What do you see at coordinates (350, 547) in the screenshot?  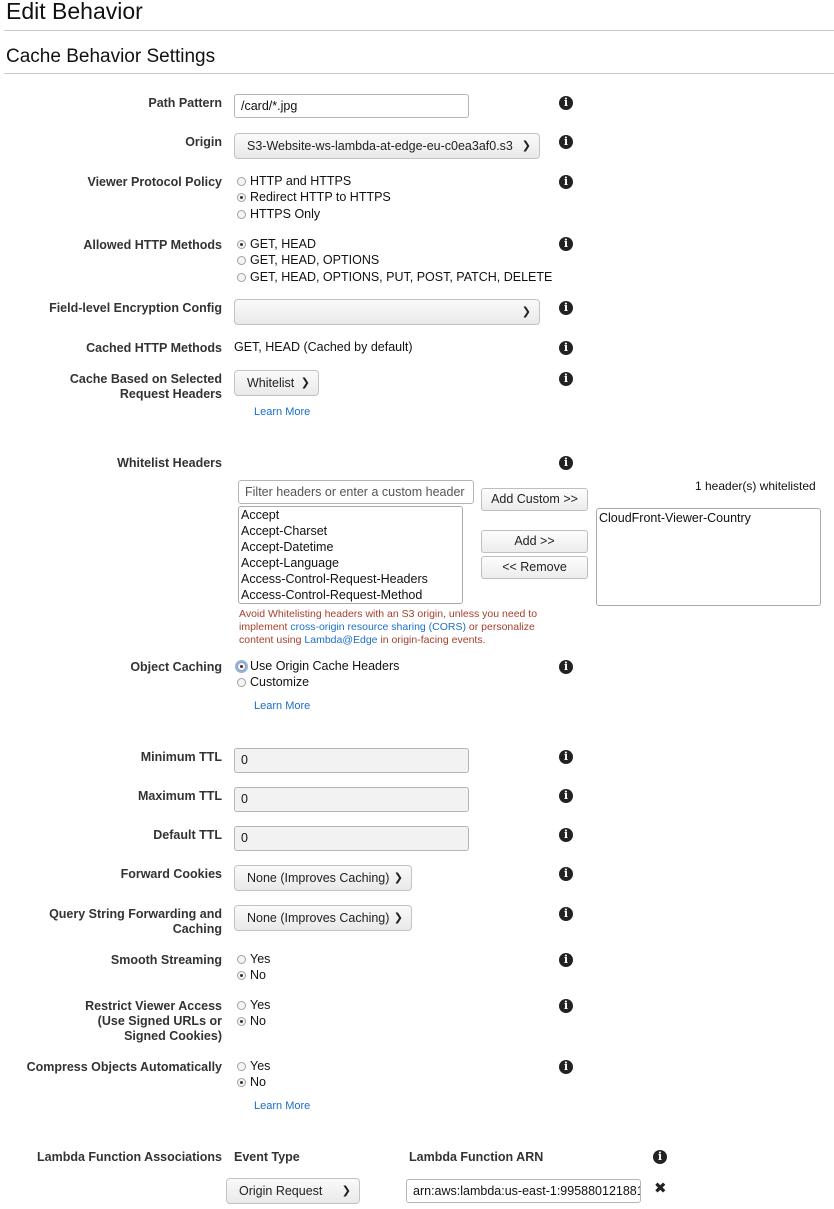 I see `list-item: Accept-Datetime` at bounding box center [350, 547].